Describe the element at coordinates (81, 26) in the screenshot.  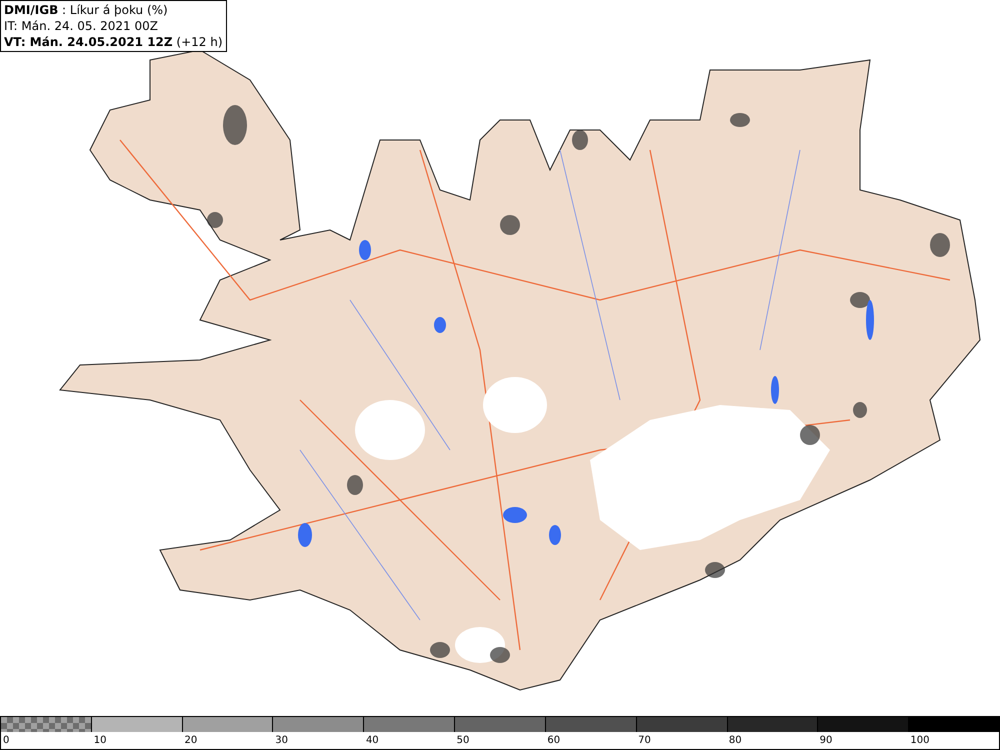
I see `legend-text: IT: Mán. 24. 05. 2021 00Z` at that location.